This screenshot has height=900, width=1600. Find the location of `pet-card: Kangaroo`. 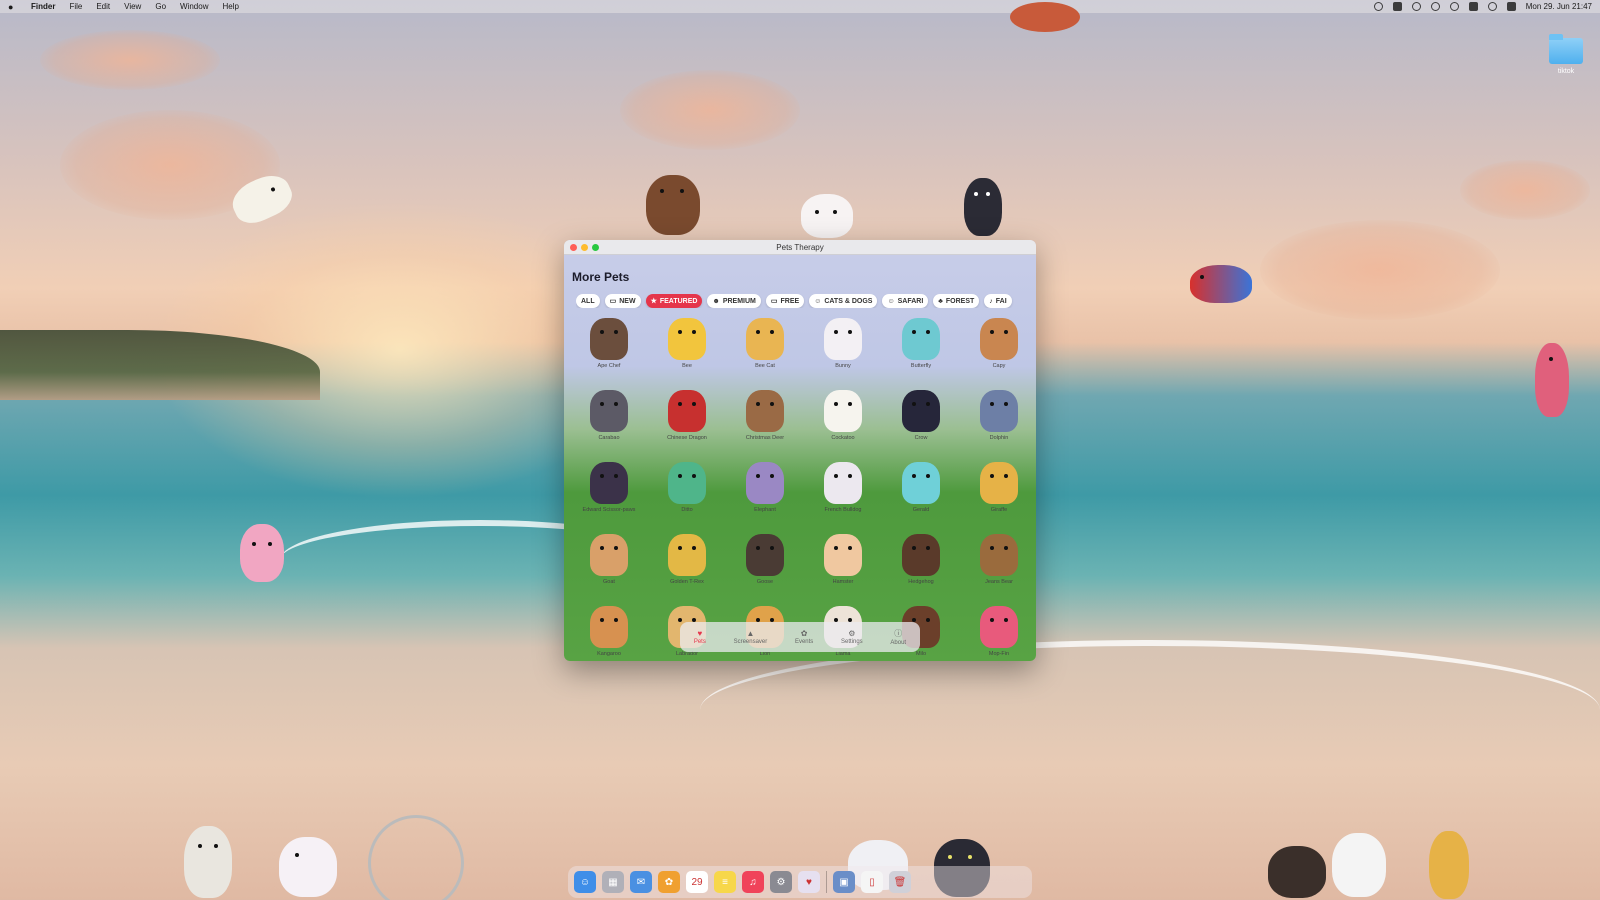

pet-card: Kangaroo is located at coordinates (609, 631).